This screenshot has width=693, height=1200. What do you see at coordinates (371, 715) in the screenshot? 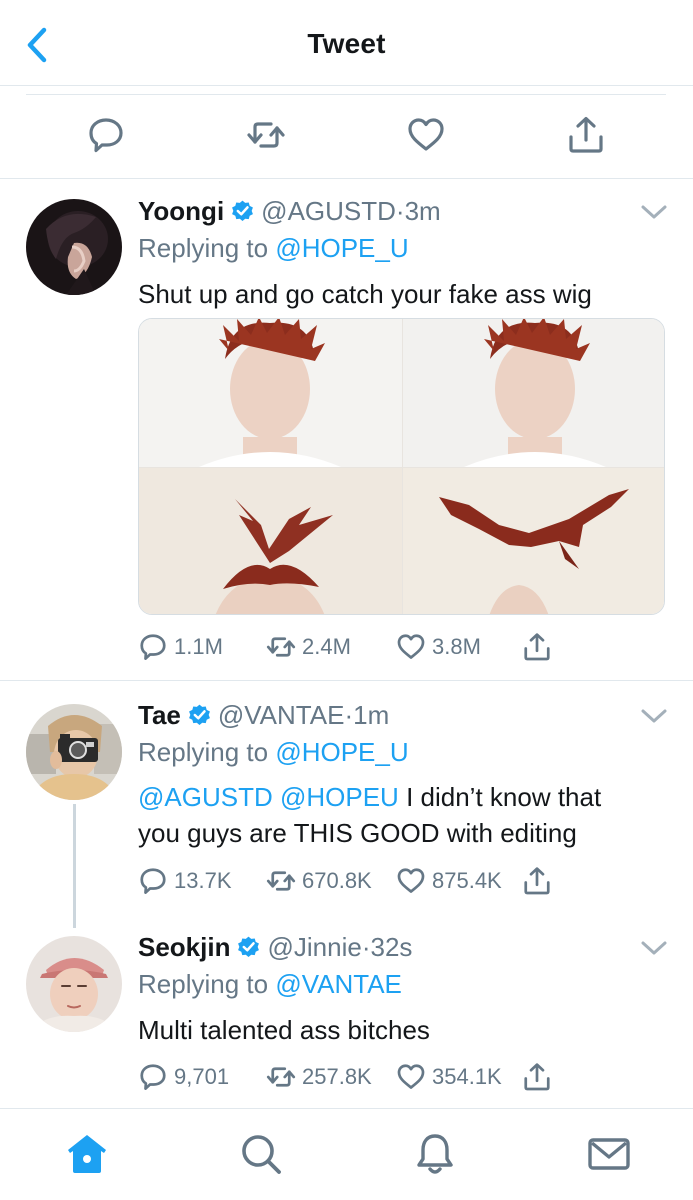
I see `timestamp: 1m` at bounding box center [371, 715].